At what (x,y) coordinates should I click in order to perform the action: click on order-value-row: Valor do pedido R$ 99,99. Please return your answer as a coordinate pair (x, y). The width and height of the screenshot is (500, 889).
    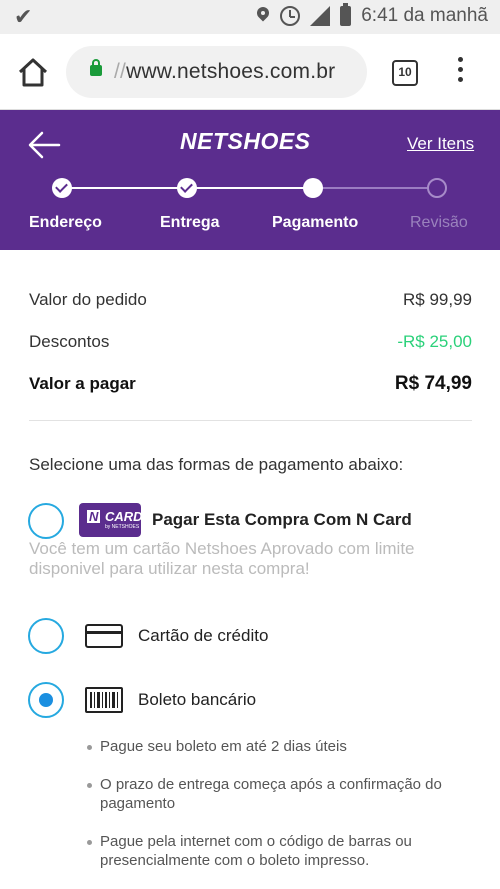
    Looking at the image, I should click on (250, 300).